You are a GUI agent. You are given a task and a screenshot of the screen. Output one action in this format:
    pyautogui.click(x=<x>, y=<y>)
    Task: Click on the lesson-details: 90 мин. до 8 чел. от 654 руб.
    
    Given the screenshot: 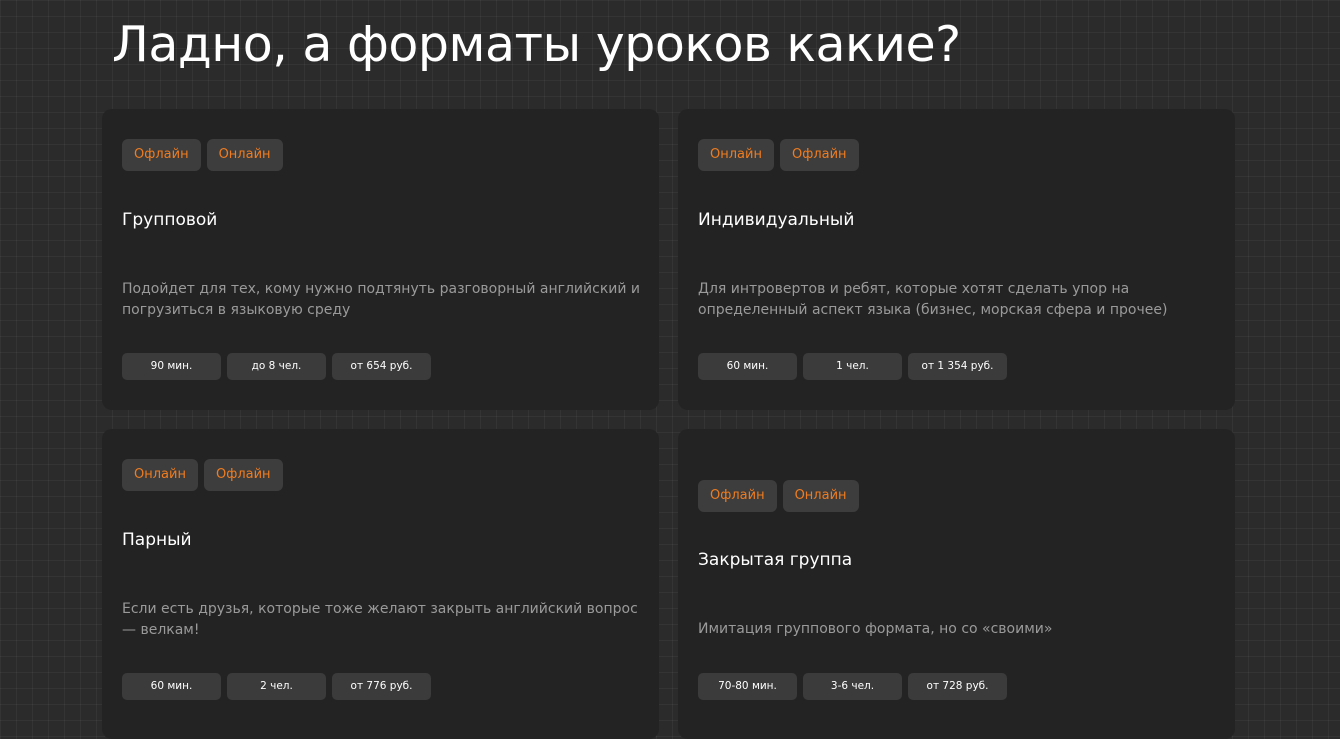 What is the action you would take?
    pyautogui.click(x=276, y=366)
    